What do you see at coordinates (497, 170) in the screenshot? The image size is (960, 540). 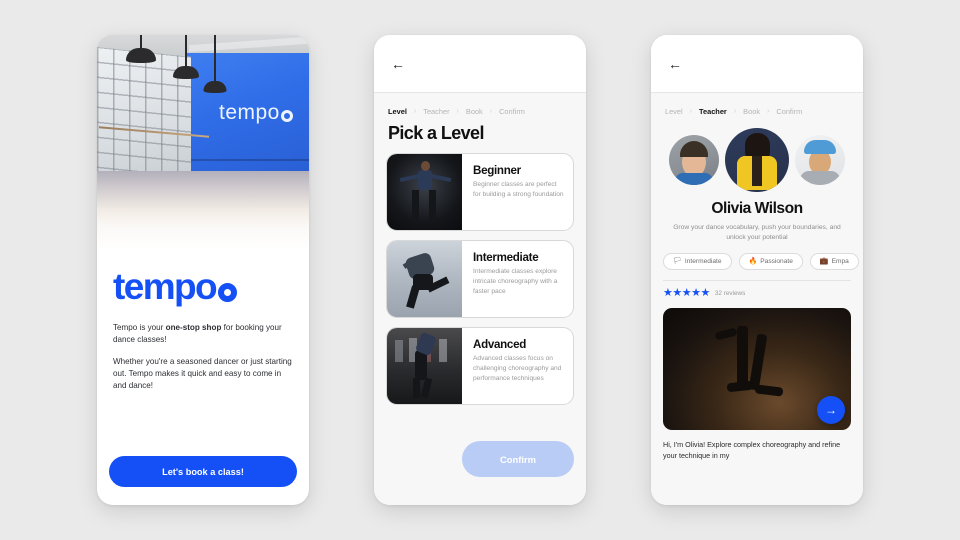 I see `level-name: Beginner` at bounding box center [497, 170].